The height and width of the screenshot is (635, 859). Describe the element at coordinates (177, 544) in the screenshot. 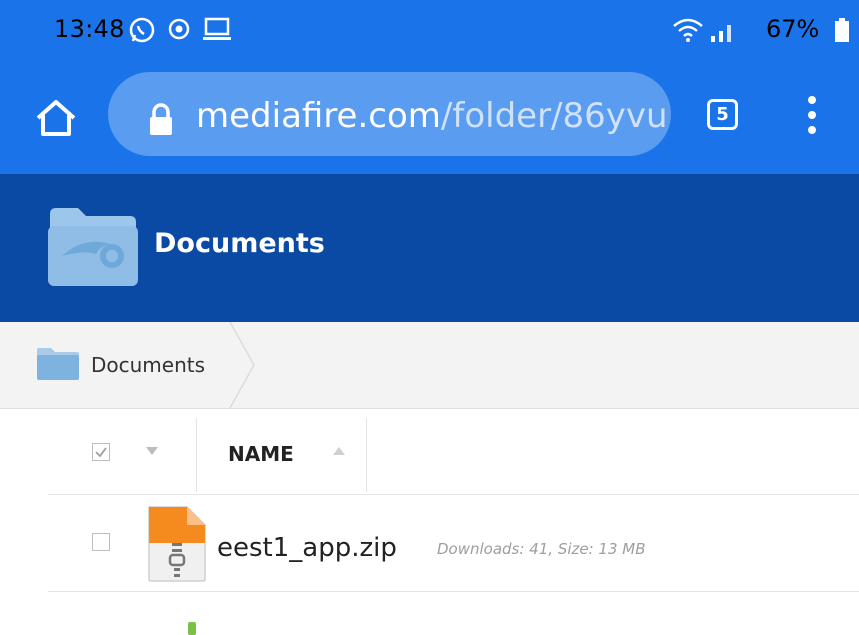

I see `zip-file-icon` at that location.